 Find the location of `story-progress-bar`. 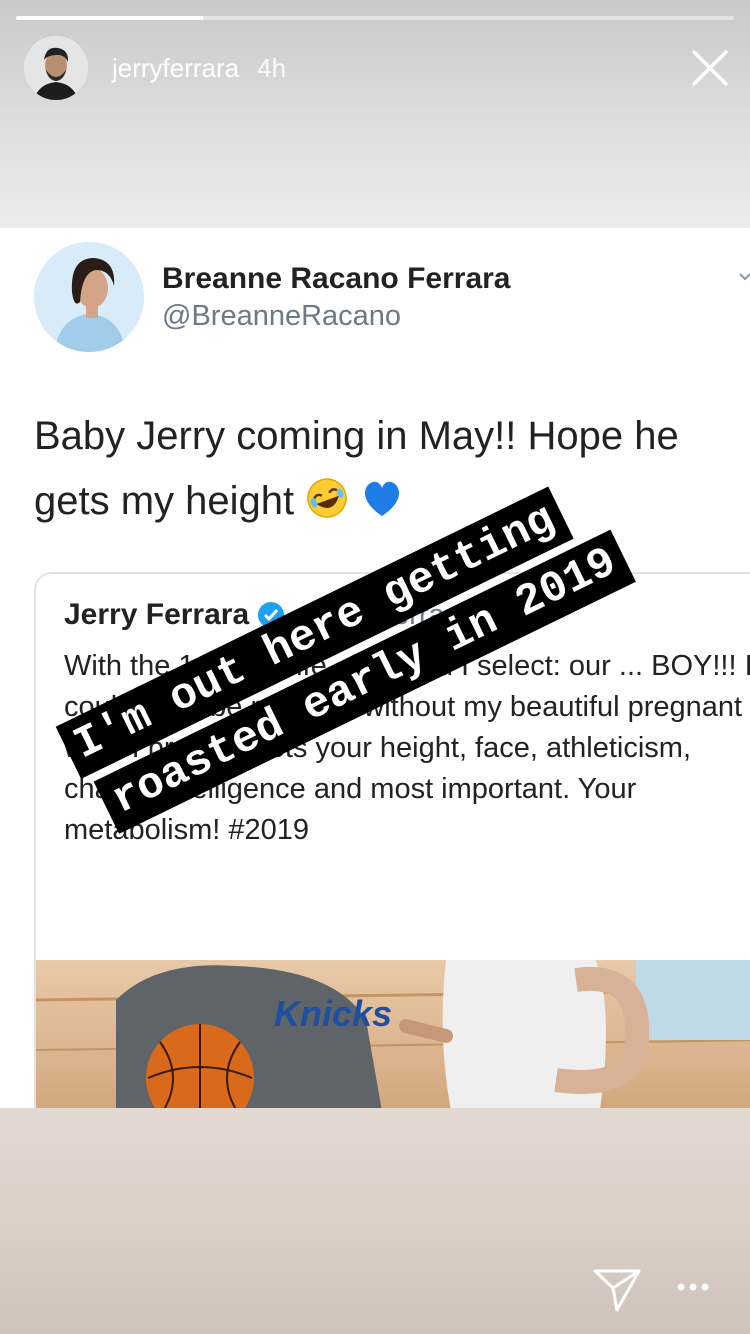

story-progress-bar is located at coordinates (375, 18).